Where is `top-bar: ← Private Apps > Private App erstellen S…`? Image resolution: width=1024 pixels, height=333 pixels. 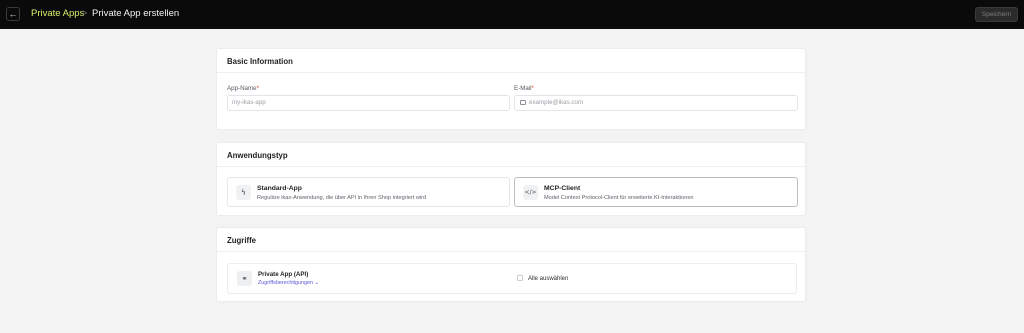
top-bar: ← Private Apps > Private App erstellen S… is located at coordinates (512, 14).